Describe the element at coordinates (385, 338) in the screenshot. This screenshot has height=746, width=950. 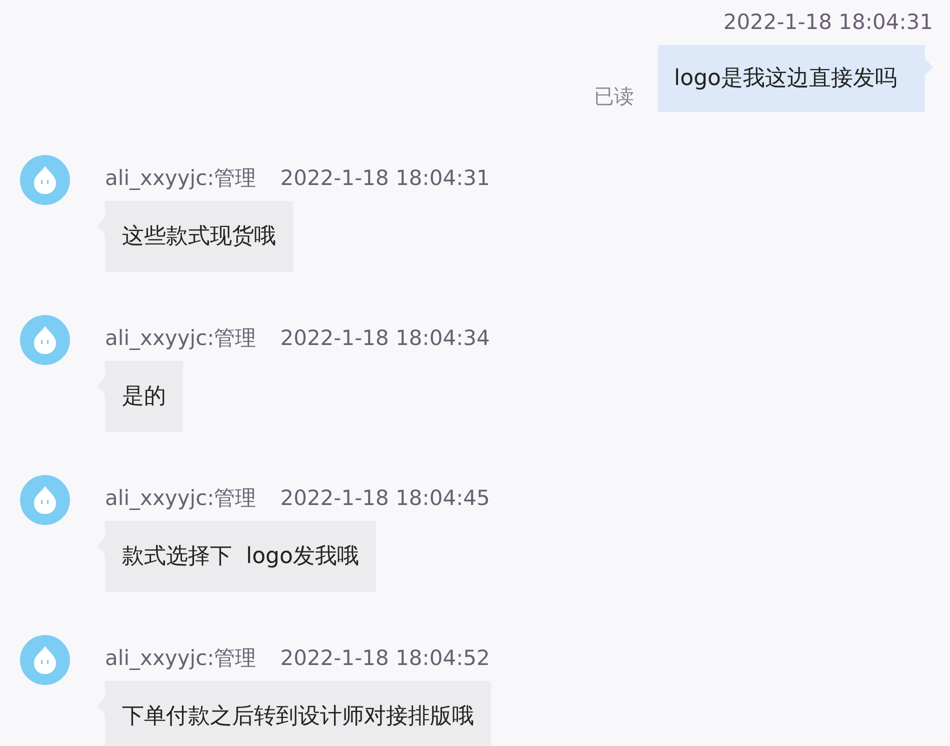
I see `message-time: 2022-1-18 18:04:34` at that location.